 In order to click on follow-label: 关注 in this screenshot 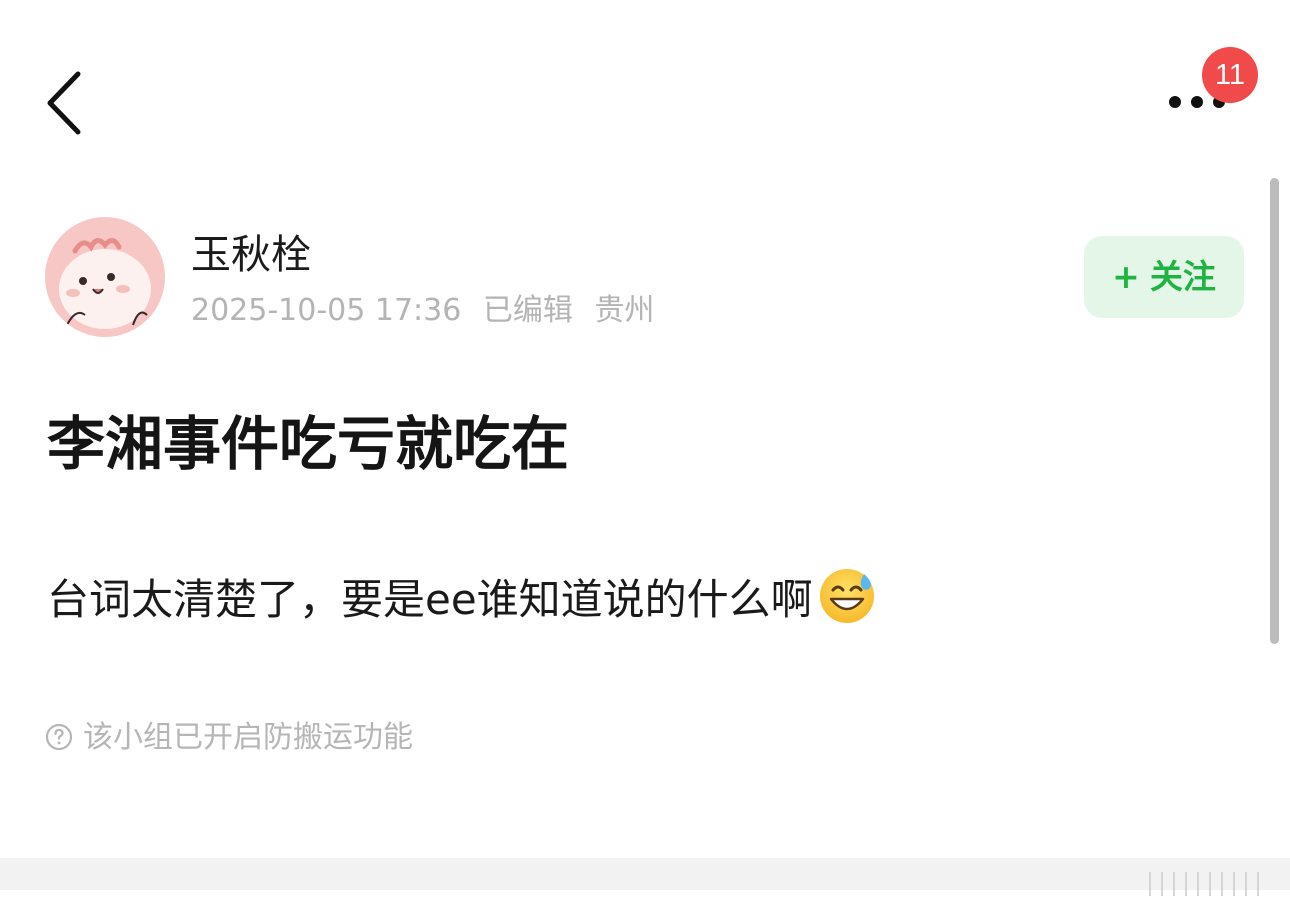, I will do `click(1182, 276)`.